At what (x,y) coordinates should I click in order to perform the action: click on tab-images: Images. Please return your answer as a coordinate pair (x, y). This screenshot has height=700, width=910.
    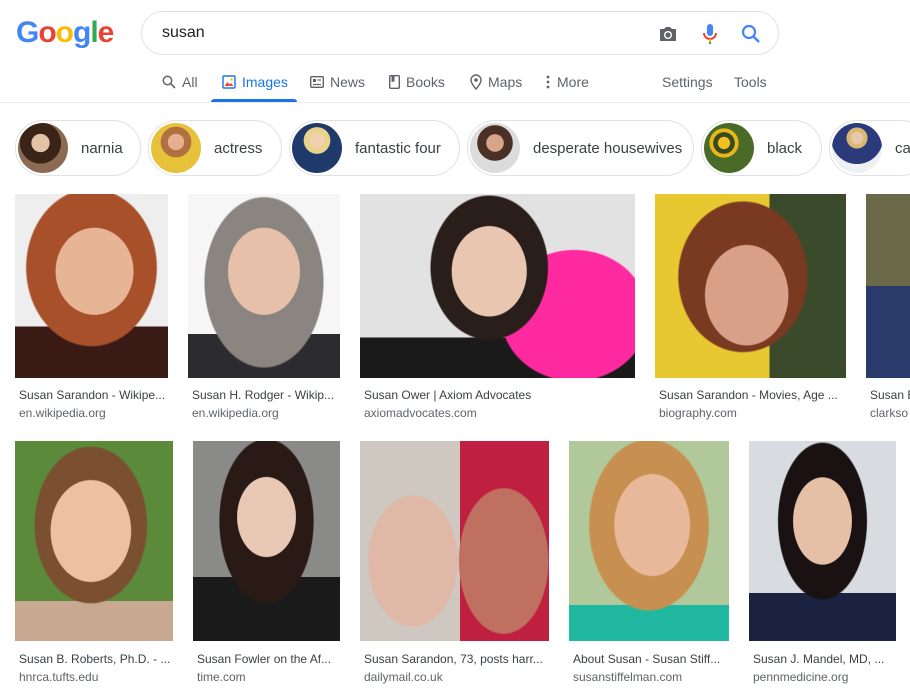
    Looking at the image, I should click on (255, 82).